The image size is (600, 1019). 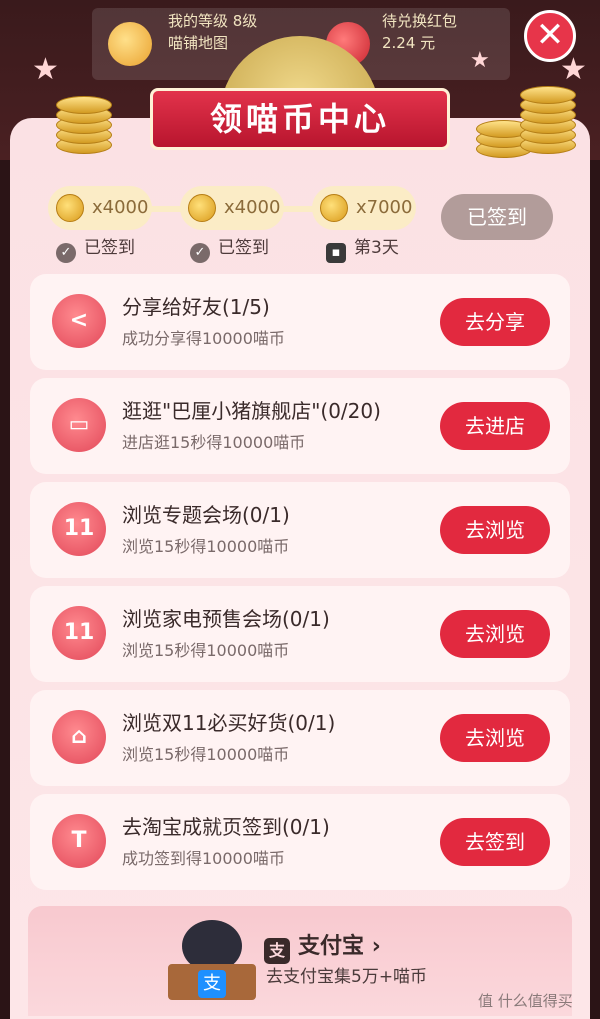 What do you see at coordinates (196, 307) in the screenshot?
I see `task-title: 分享给好友(1/5)` at bounding box center [196, 307].